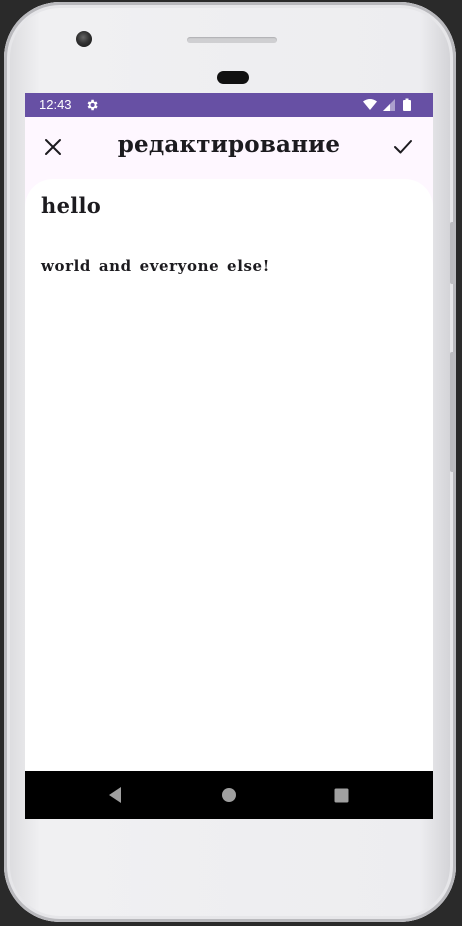 This screenshot has width=462, height=926. Describe the element at coordinates (453, 412) in the screenshot. I see `volume-button` at that location.